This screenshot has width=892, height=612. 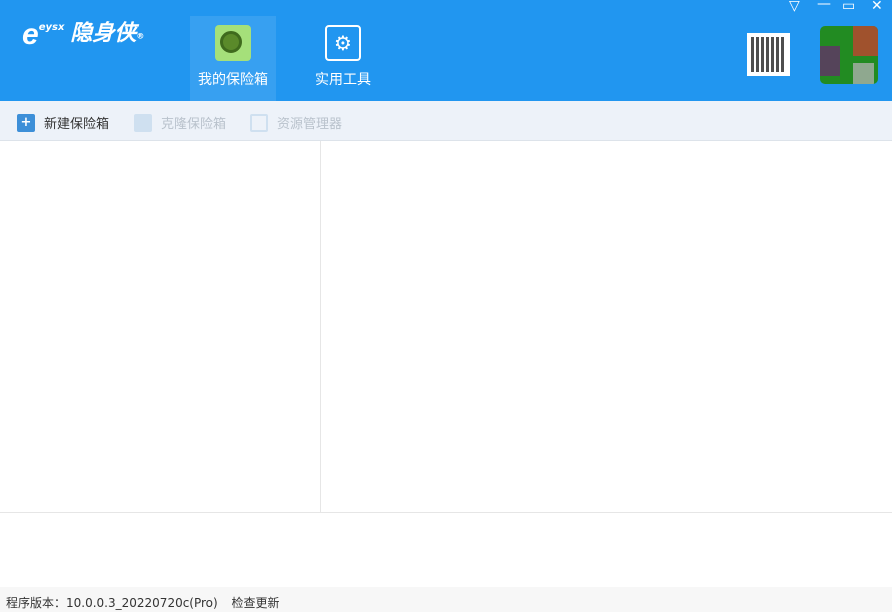 What do you see at coordinates (233, 43) in the screenshot?
I see `safe-icon` at bounding box center [233, 43].